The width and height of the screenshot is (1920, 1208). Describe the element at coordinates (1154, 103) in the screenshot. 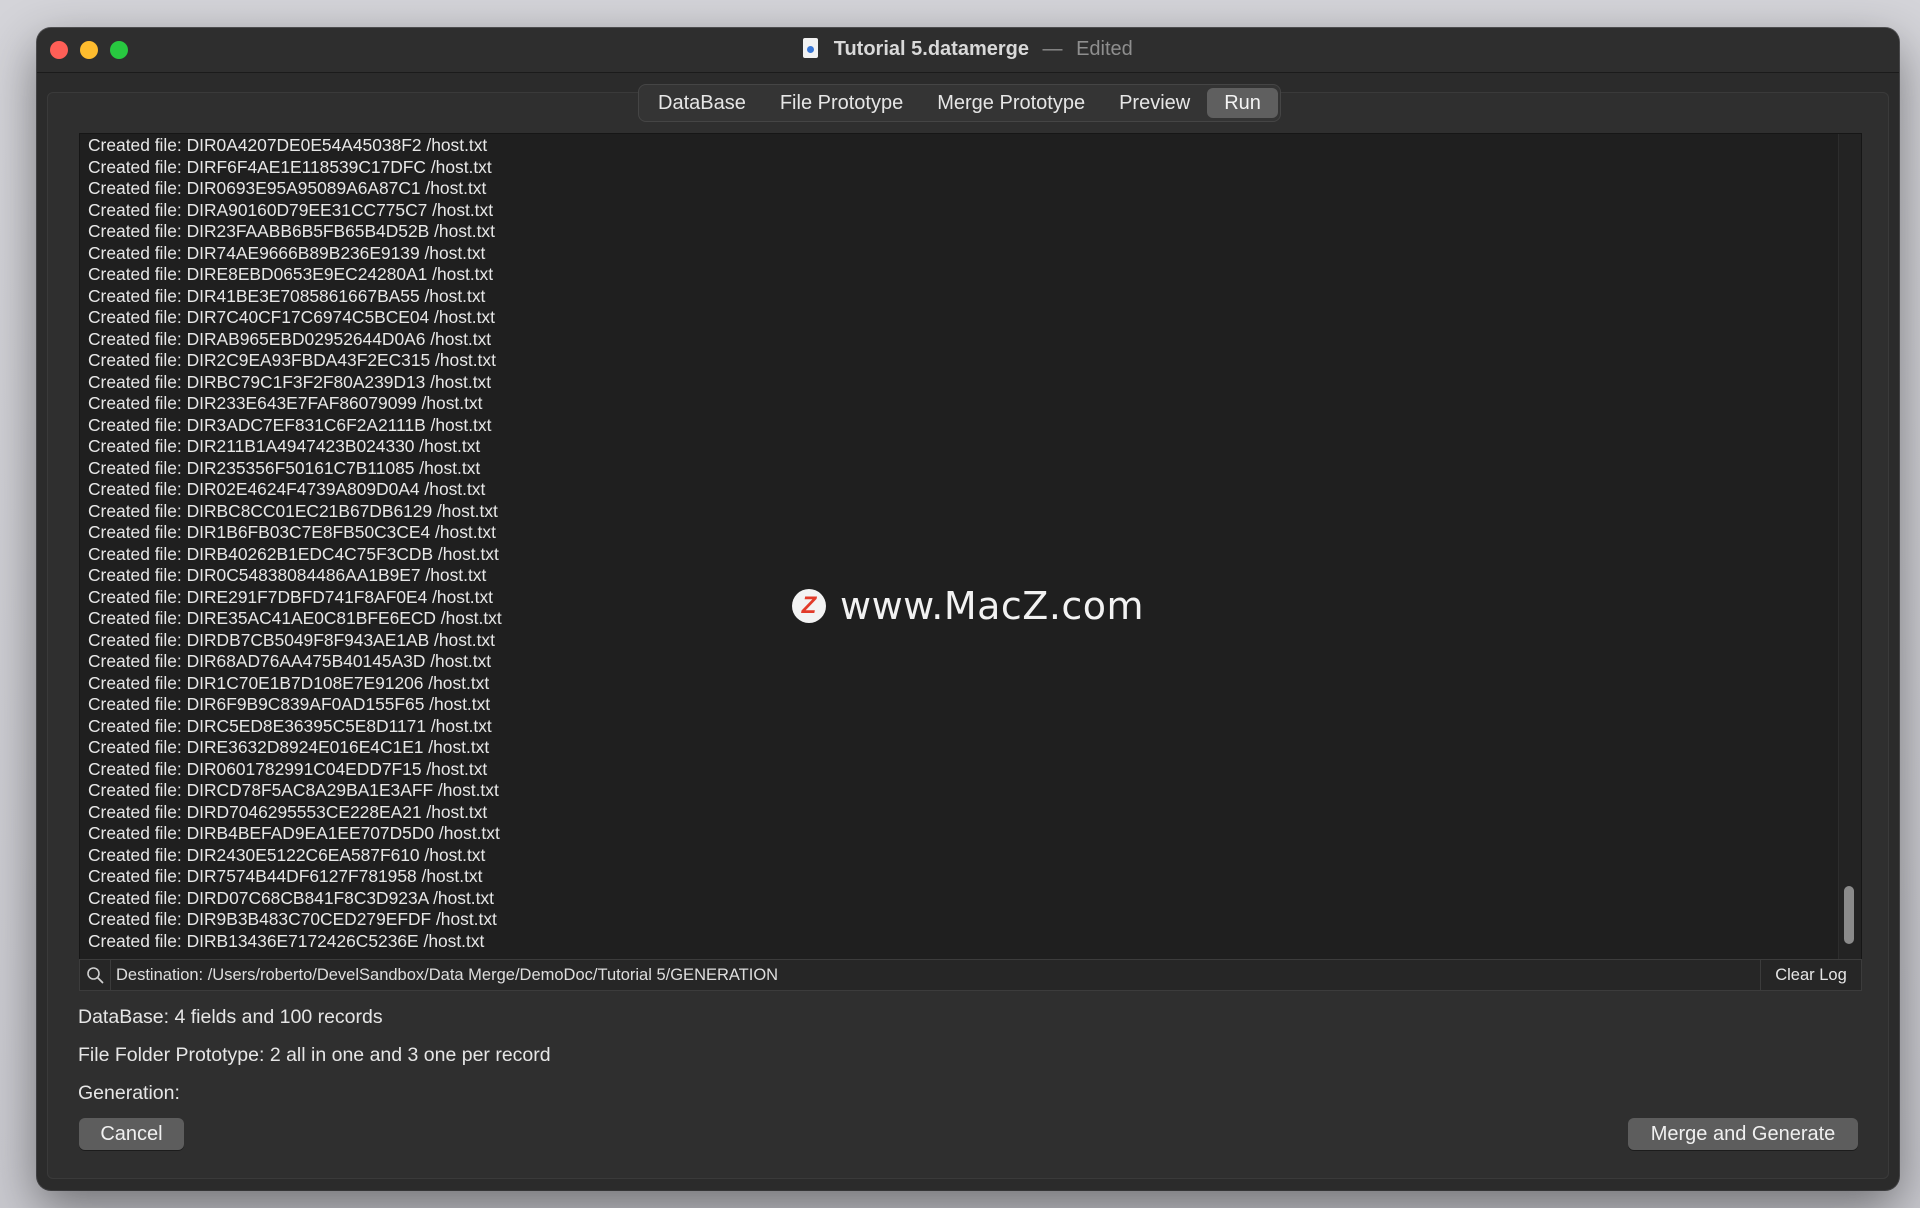

I see `tab-preview: Preview` at that location.